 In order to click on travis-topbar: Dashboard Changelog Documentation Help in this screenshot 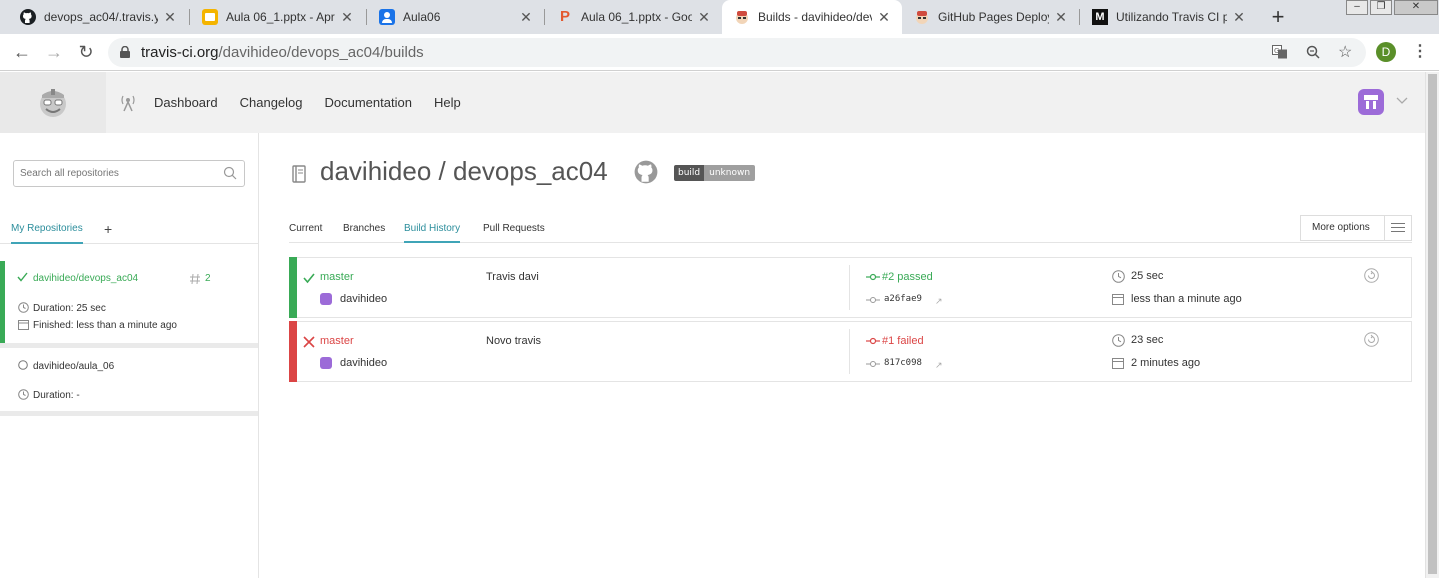, I will do `click(712, 102)`.